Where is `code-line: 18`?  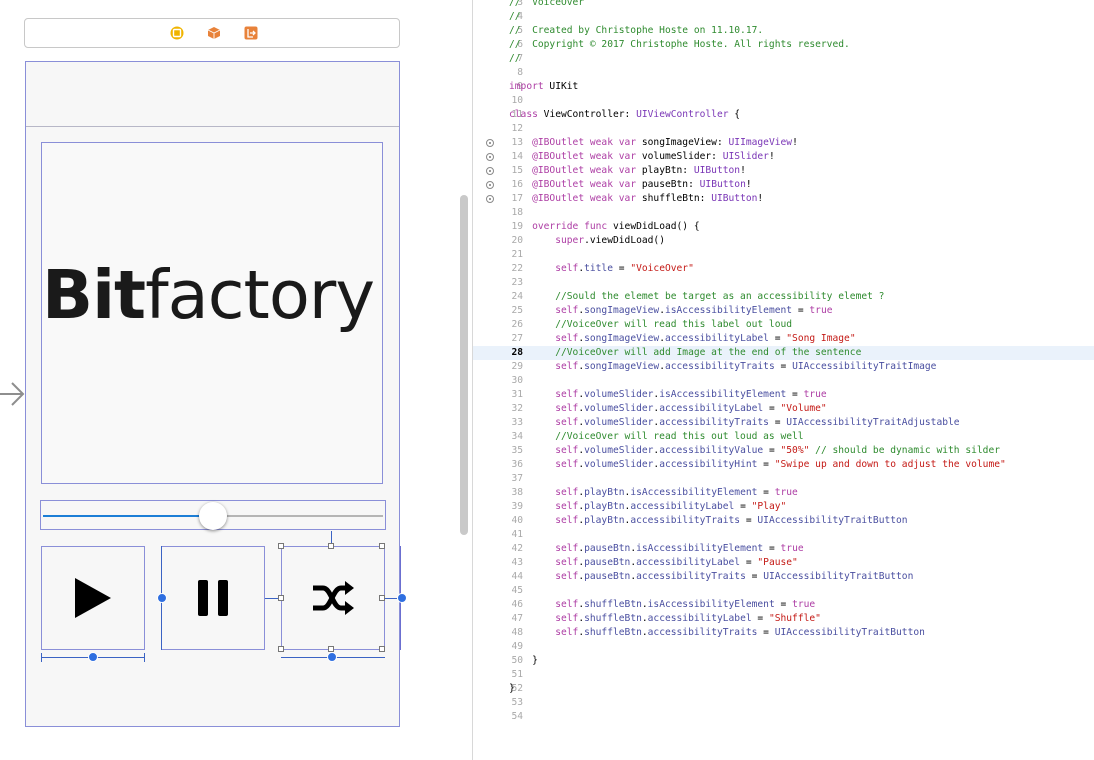
code-line: 18 is located at coordinates (783, 213).